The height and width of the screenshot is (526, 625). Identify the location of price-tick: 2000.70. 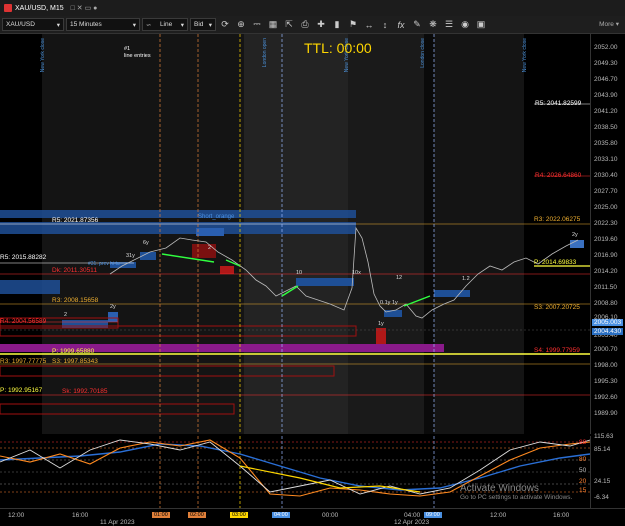
(606, 349).